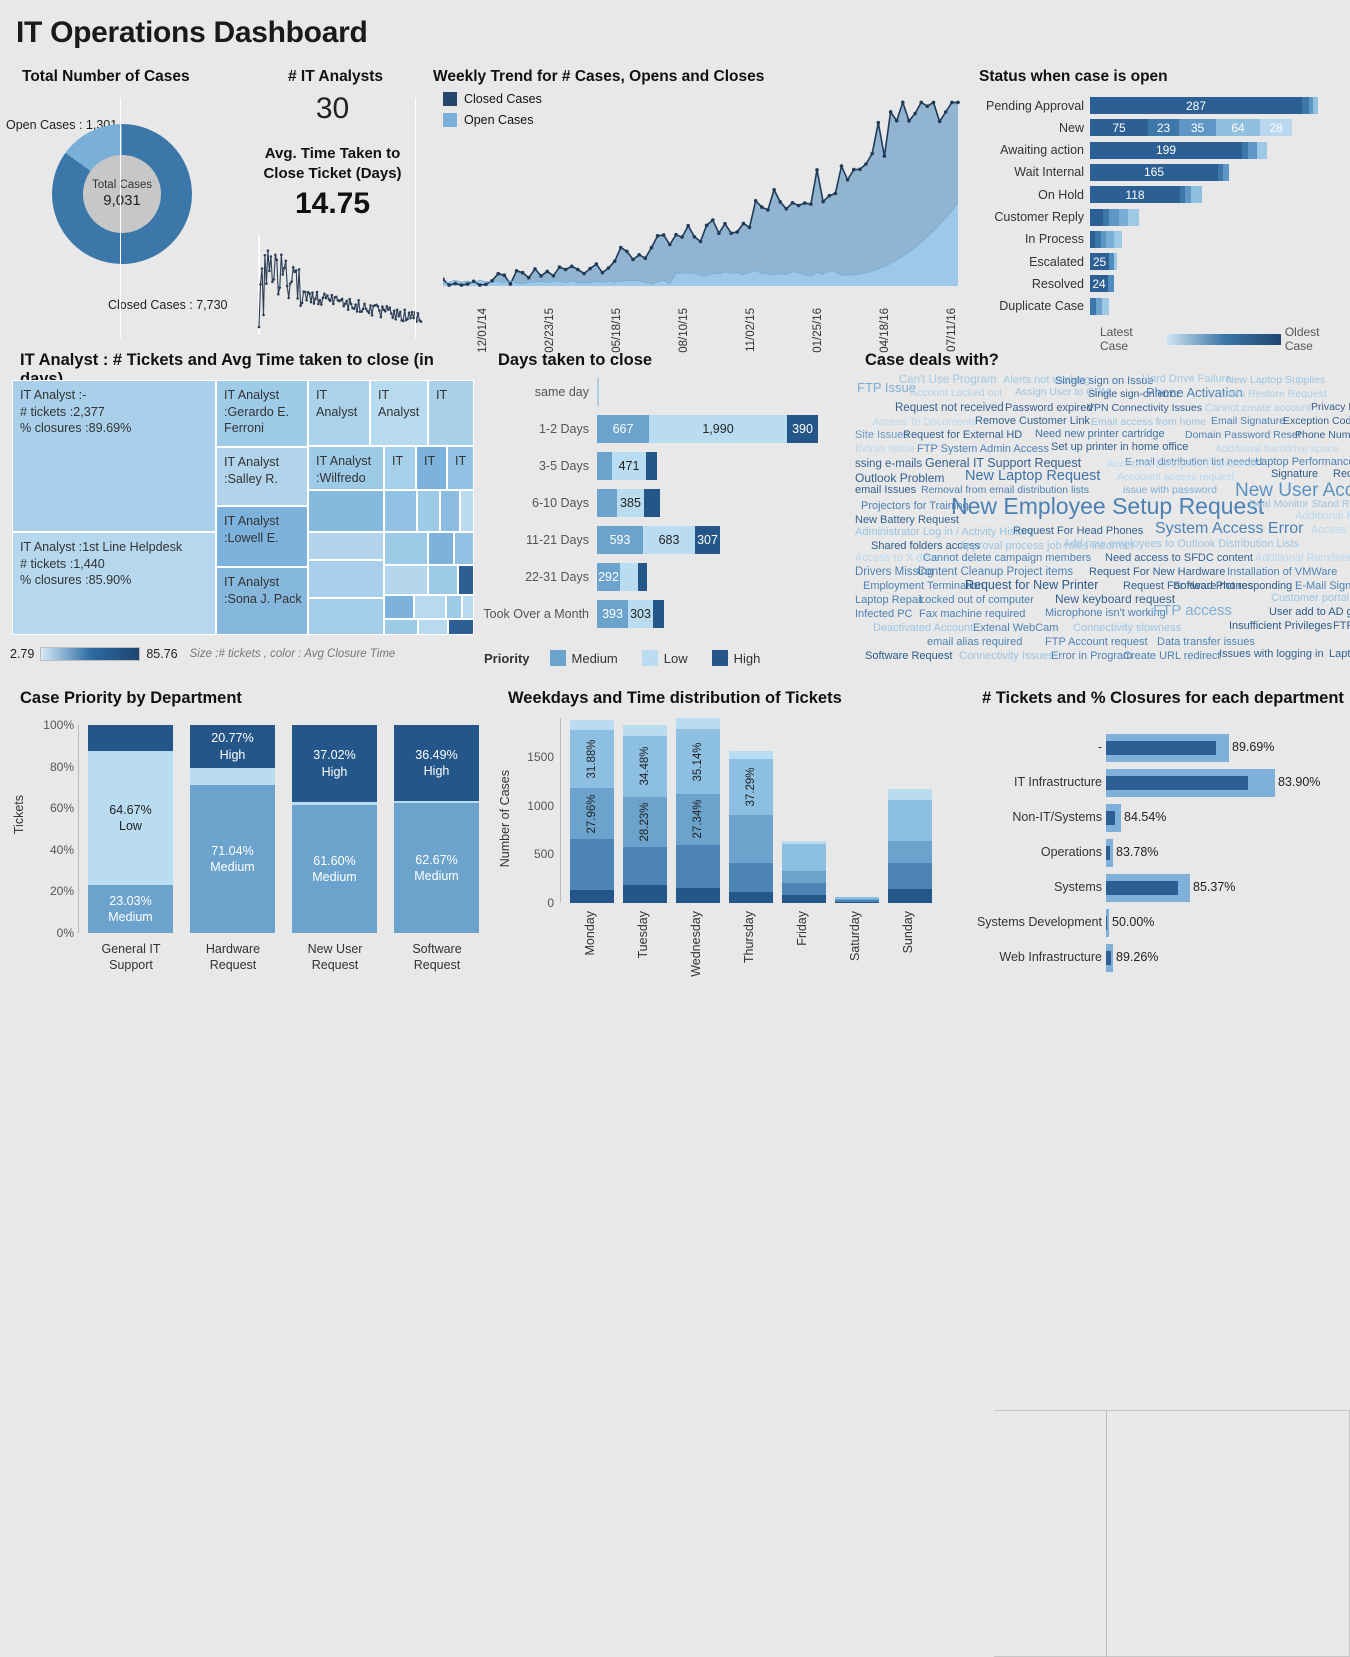 The height and width of the screenshot is (1657, 1350). I want to click on treemap-cell: IT Analyst:Salley R., so click(262, 476).